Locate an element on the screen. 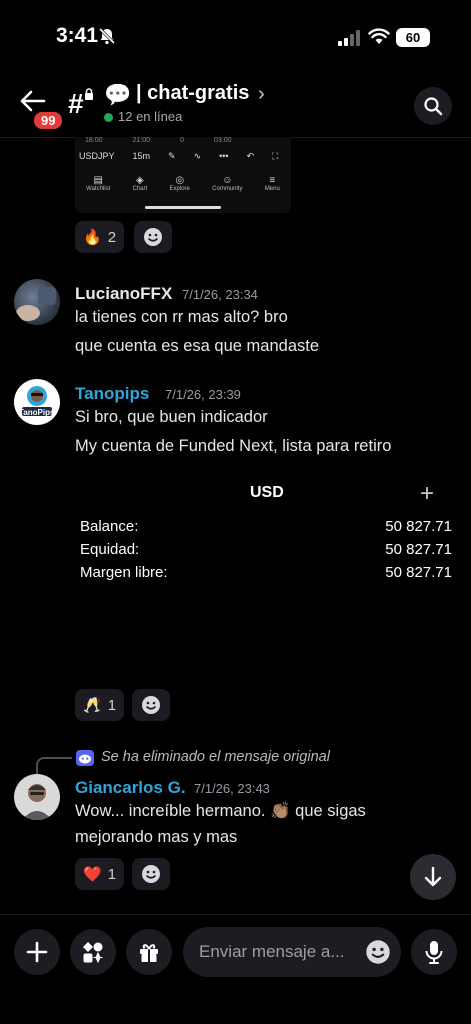 The image size is (471, 1024). wifi-icon is located at coordinates (379, 39).